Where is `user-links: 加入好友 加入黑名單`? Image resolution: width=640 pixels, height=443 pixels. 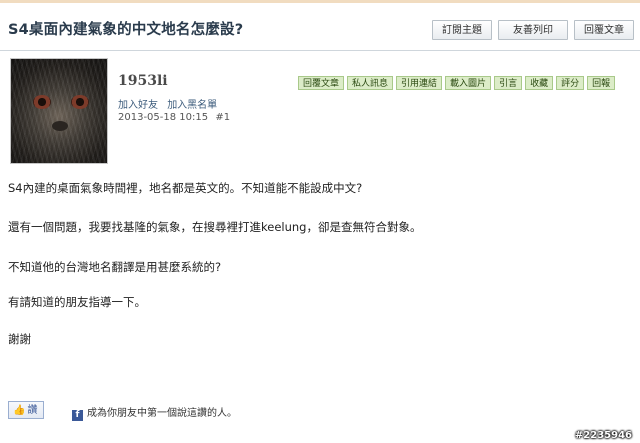
user-links: 加入好友 加入黑名單 is located at coordinates (170, 103).